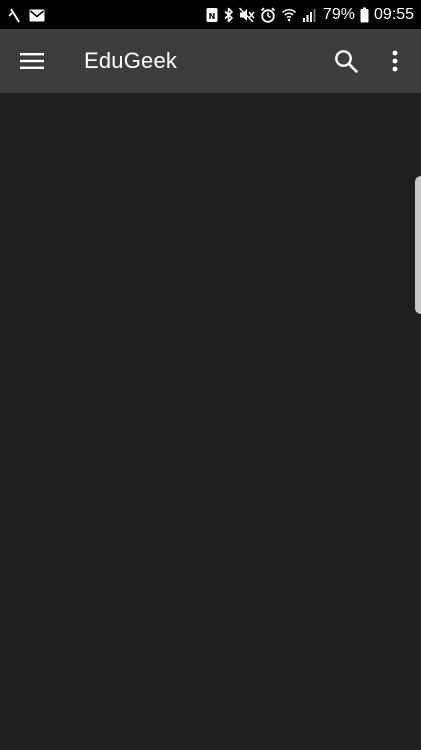 The image size is (421, 750). I want to click on more-vertical-icon, so click(395, 61).